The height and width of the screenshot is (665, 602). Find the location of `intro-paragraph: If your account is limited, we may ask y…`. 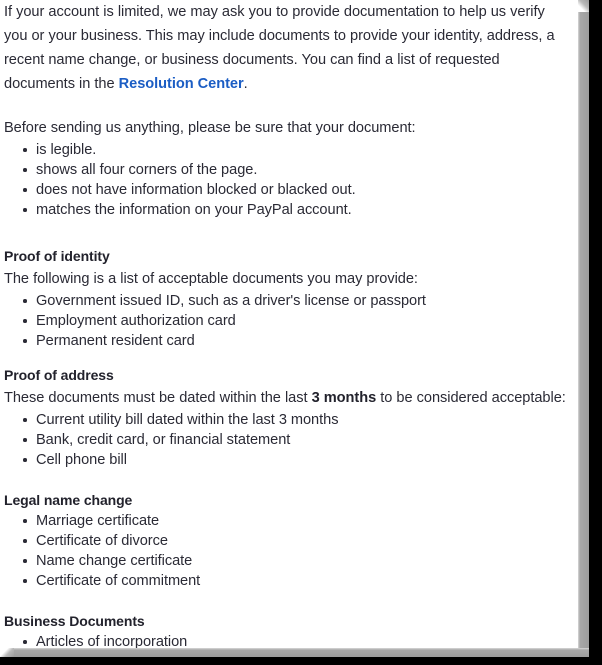

intro-paragraph: If your account is limited, we may ask y… is located at coordinates (288, 48).